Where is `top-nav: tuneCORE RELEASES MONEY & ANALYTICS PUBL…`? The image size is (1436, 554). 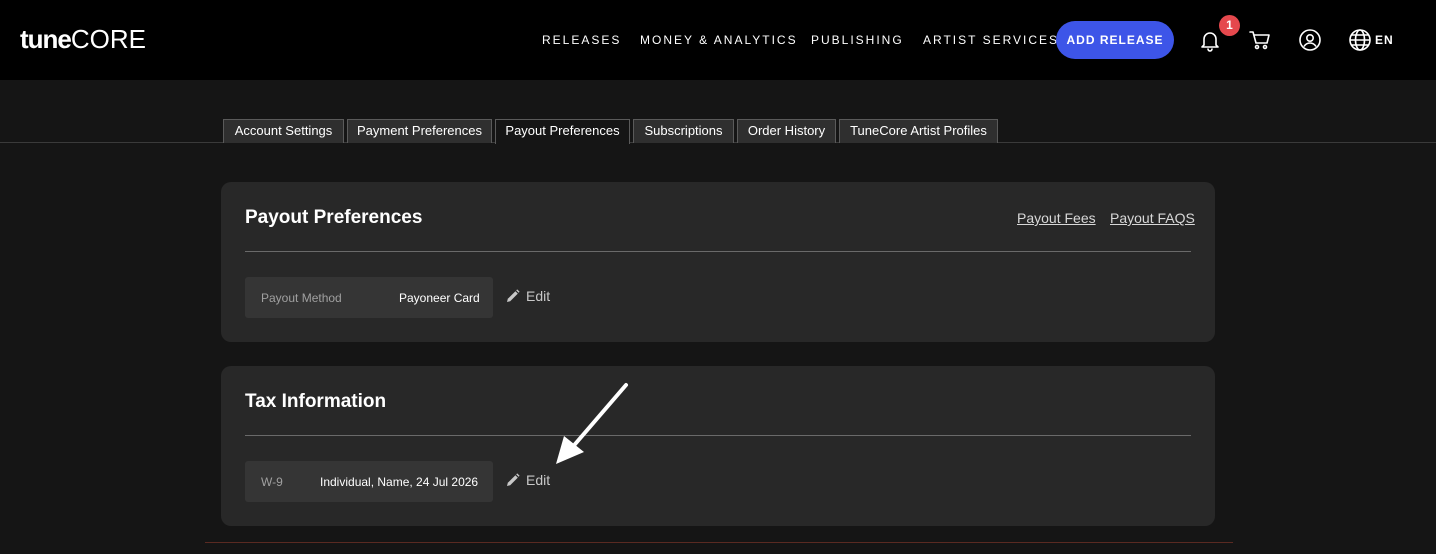
top-nav: tuneCORE RELEASES MONEY & ANALYTICS PUBL… is located at coordinates (718, 40).